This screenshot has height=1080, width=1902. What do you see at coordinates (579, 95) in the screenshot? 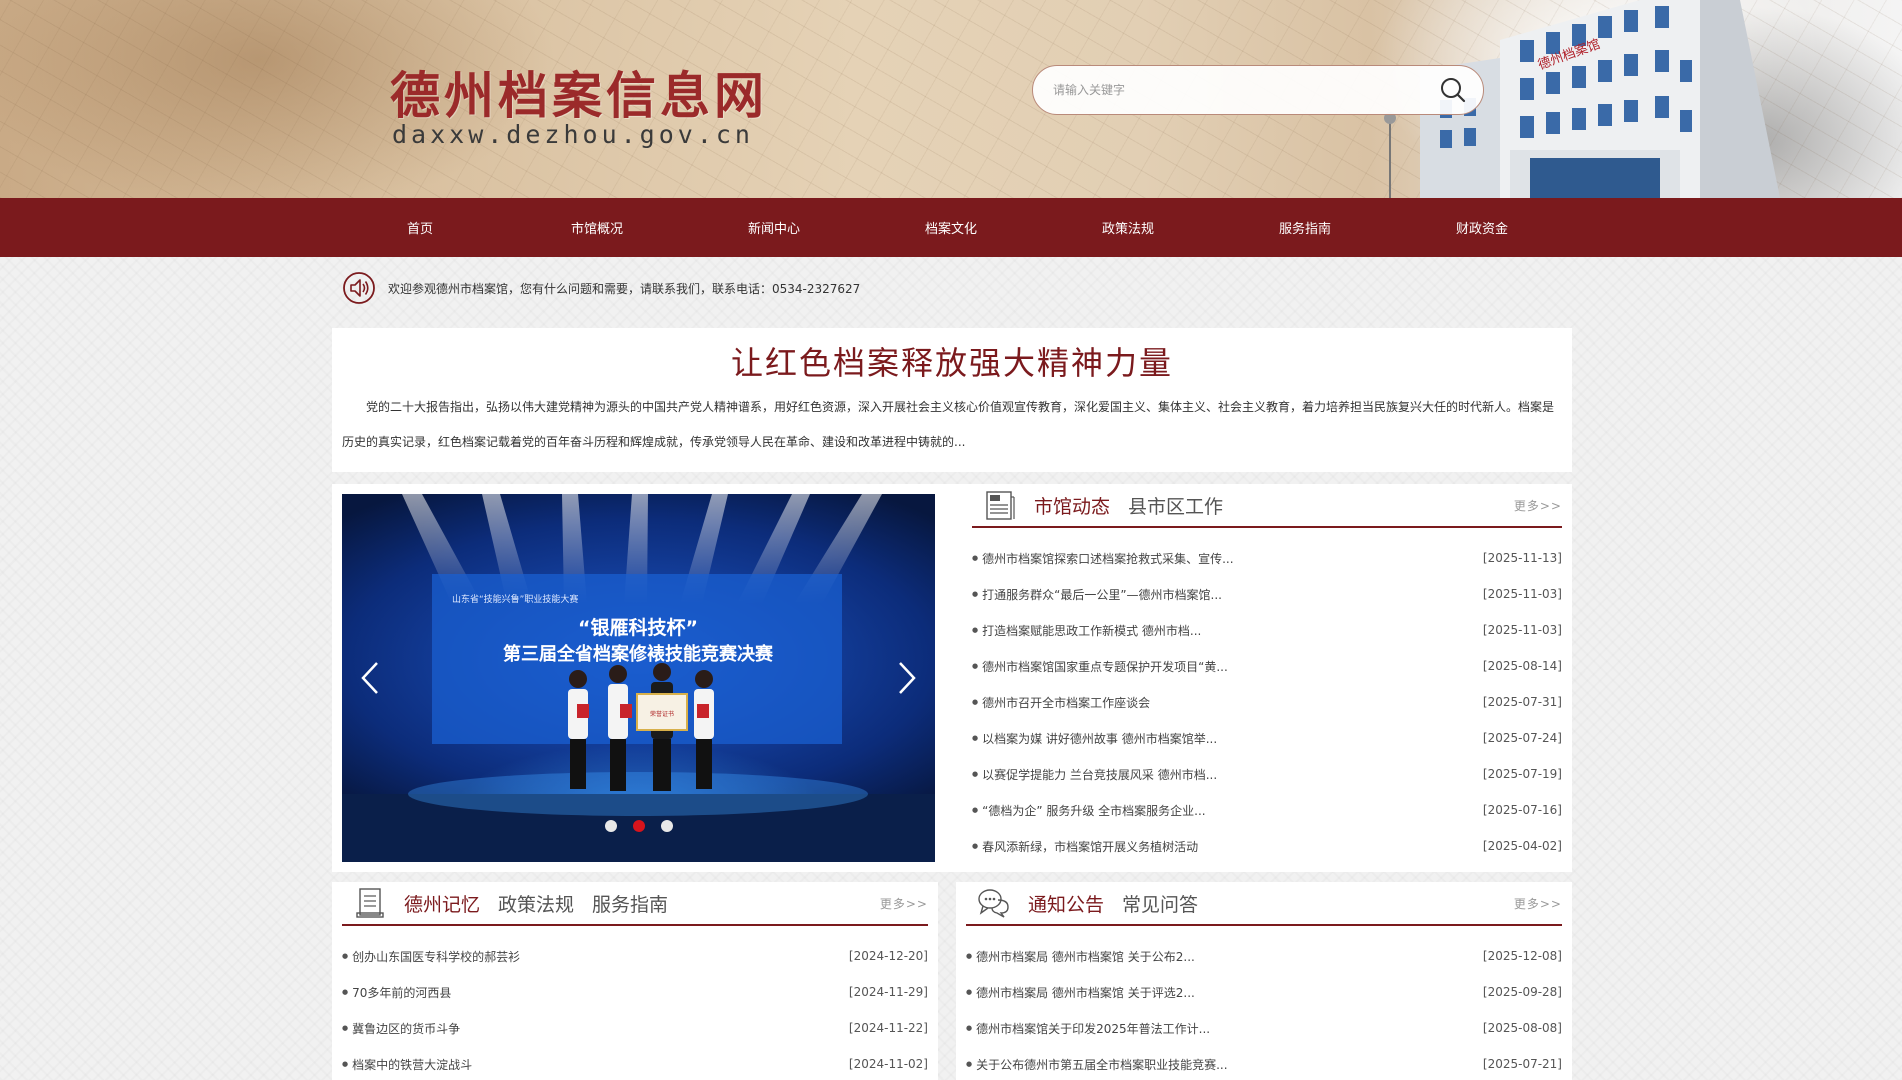
I see `site-title: 德州档案信息网` at bounding box center [579, 95].